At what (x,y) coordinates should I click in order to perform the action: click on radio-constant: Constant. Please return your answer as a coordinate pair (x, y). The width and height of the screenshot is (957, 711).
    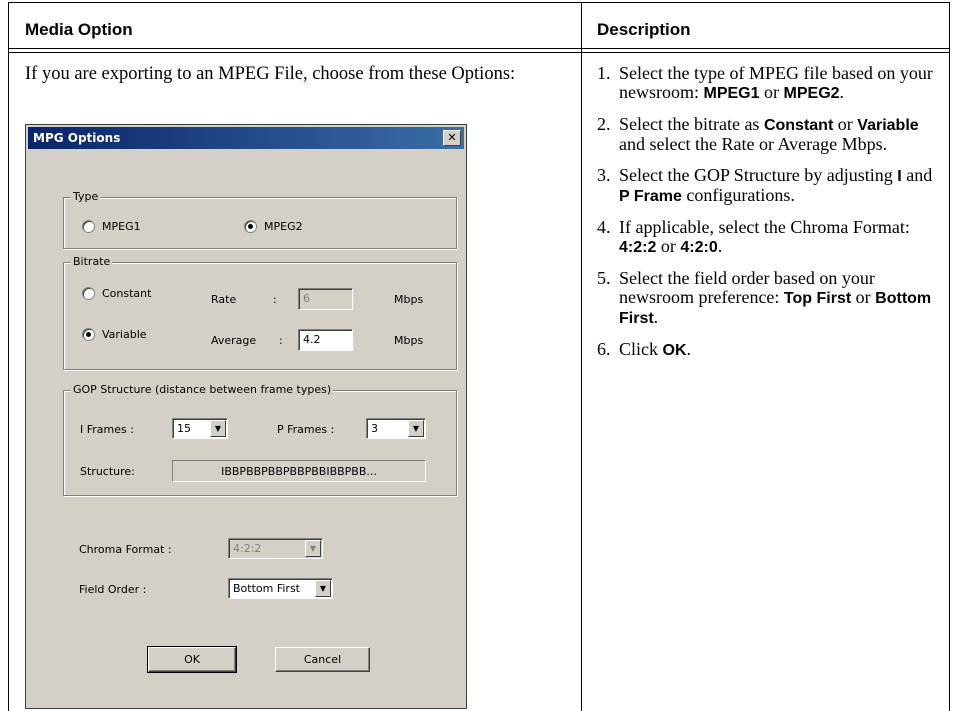
    Looking at the image, I should click on (116, 293).